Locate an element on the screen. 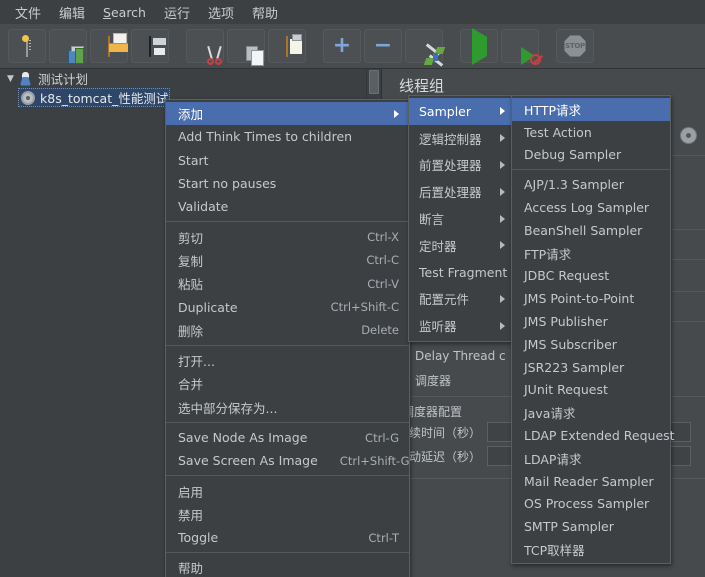  sampler-submenu-item-20: TCP取样器 is located at coordinates (591, 549).